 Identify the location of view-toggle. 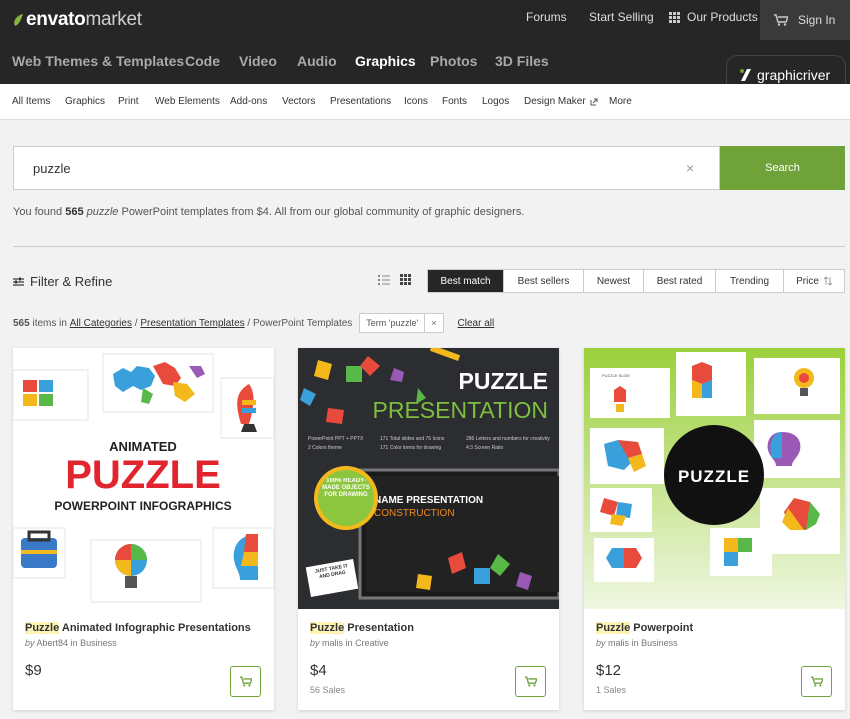
(394, 279).